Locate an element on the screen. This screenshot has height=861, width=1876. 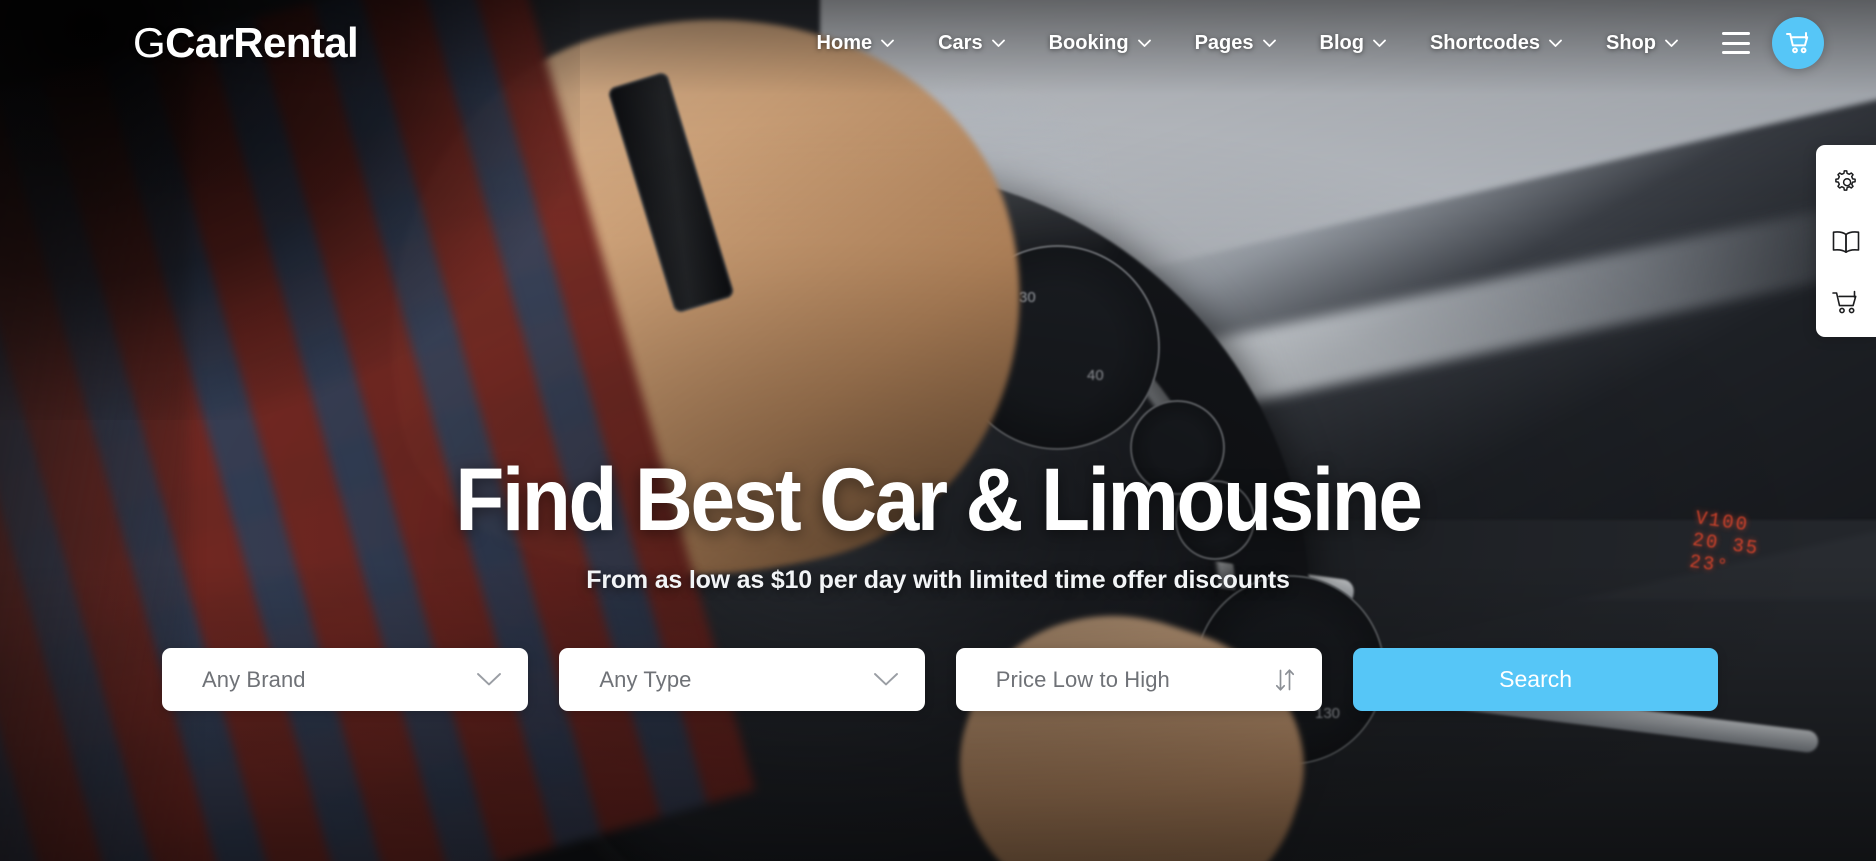
site-logo: GCarRental is located at coordinates (246, 42).